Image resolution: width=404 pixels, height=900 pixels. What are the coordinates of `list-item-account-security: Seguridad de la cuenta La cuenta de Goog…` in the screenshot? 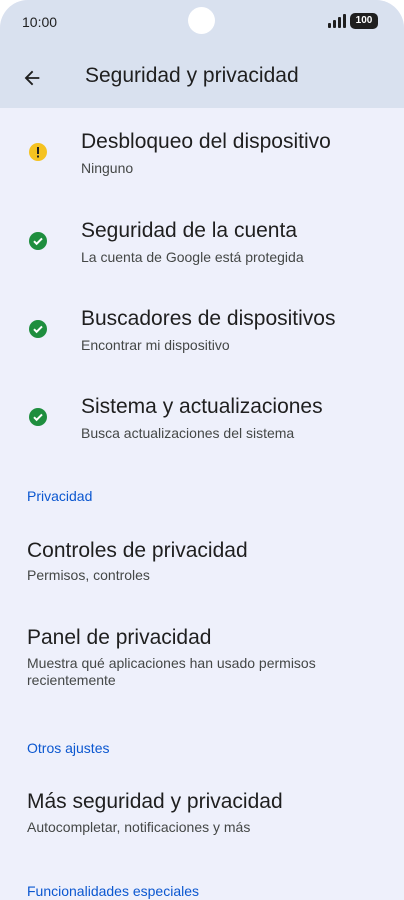 It's located at (202, 247).